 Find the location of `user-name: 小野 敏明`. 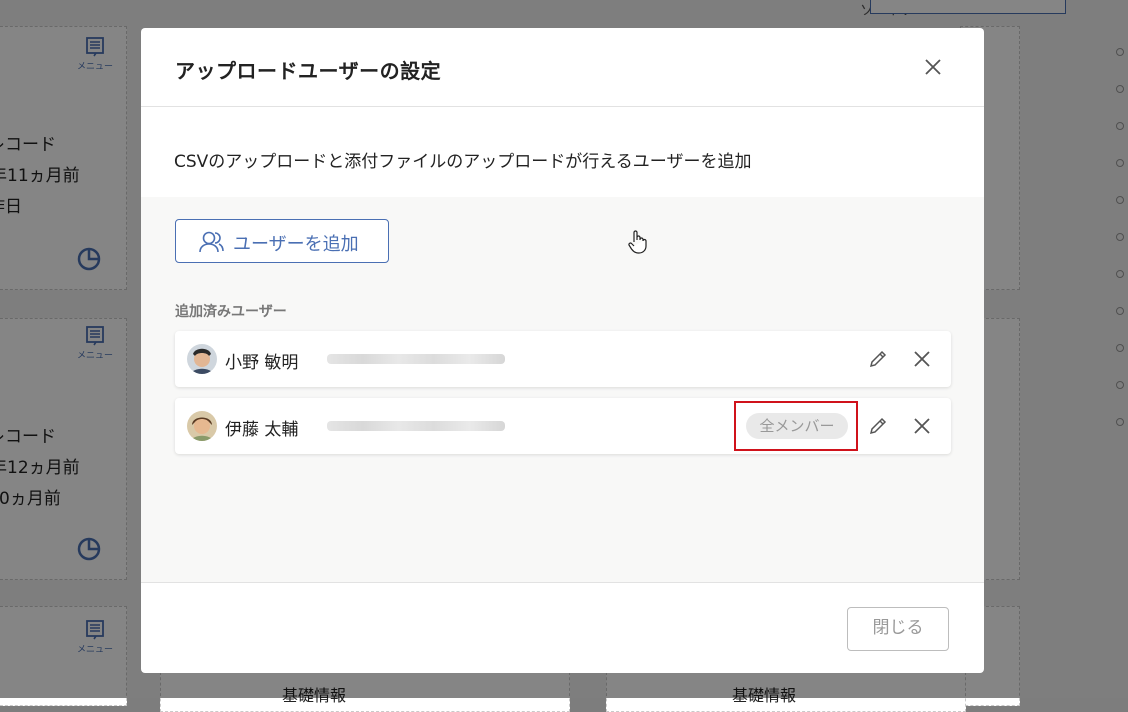

user-name: 小野 敏明 is located at coordinates (262, 363).